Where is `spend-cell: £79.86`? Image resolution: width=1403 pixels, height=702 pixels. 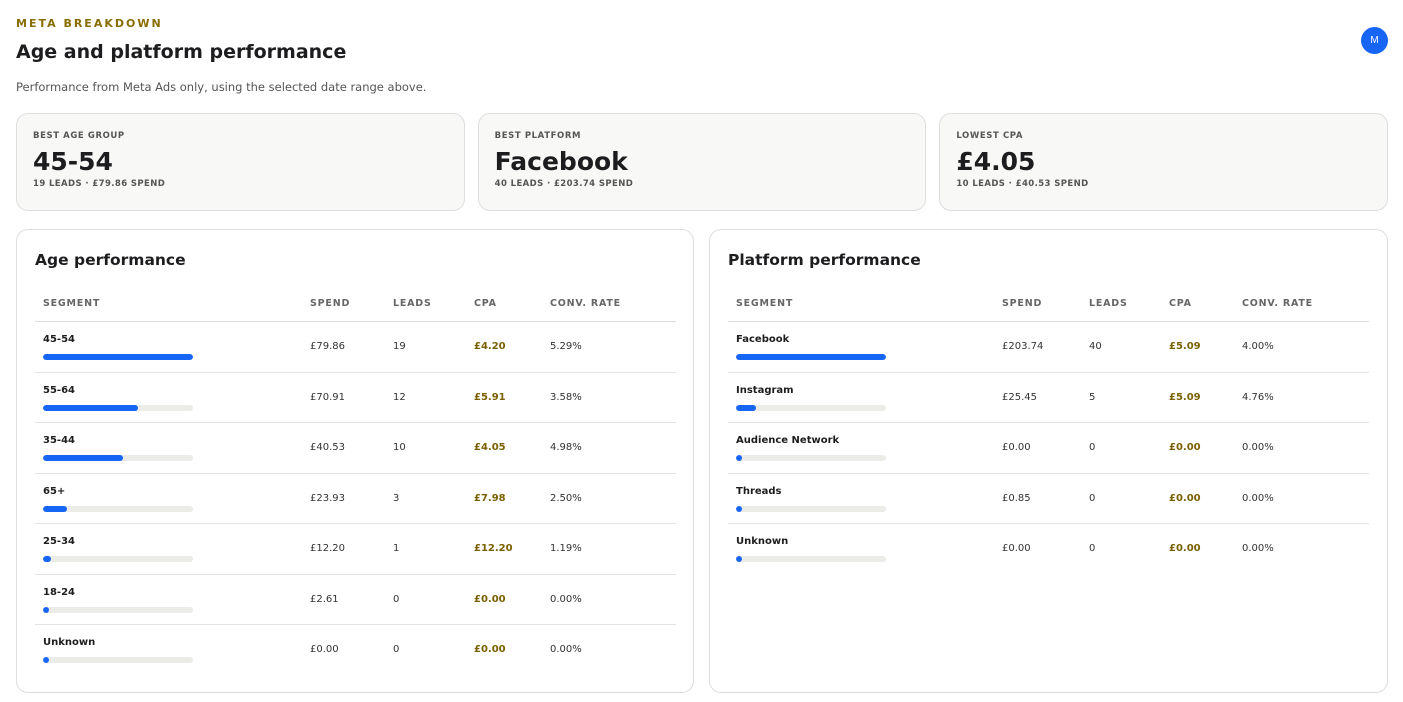
spend-cell: £79.86 is located at coordinates (327, 346).